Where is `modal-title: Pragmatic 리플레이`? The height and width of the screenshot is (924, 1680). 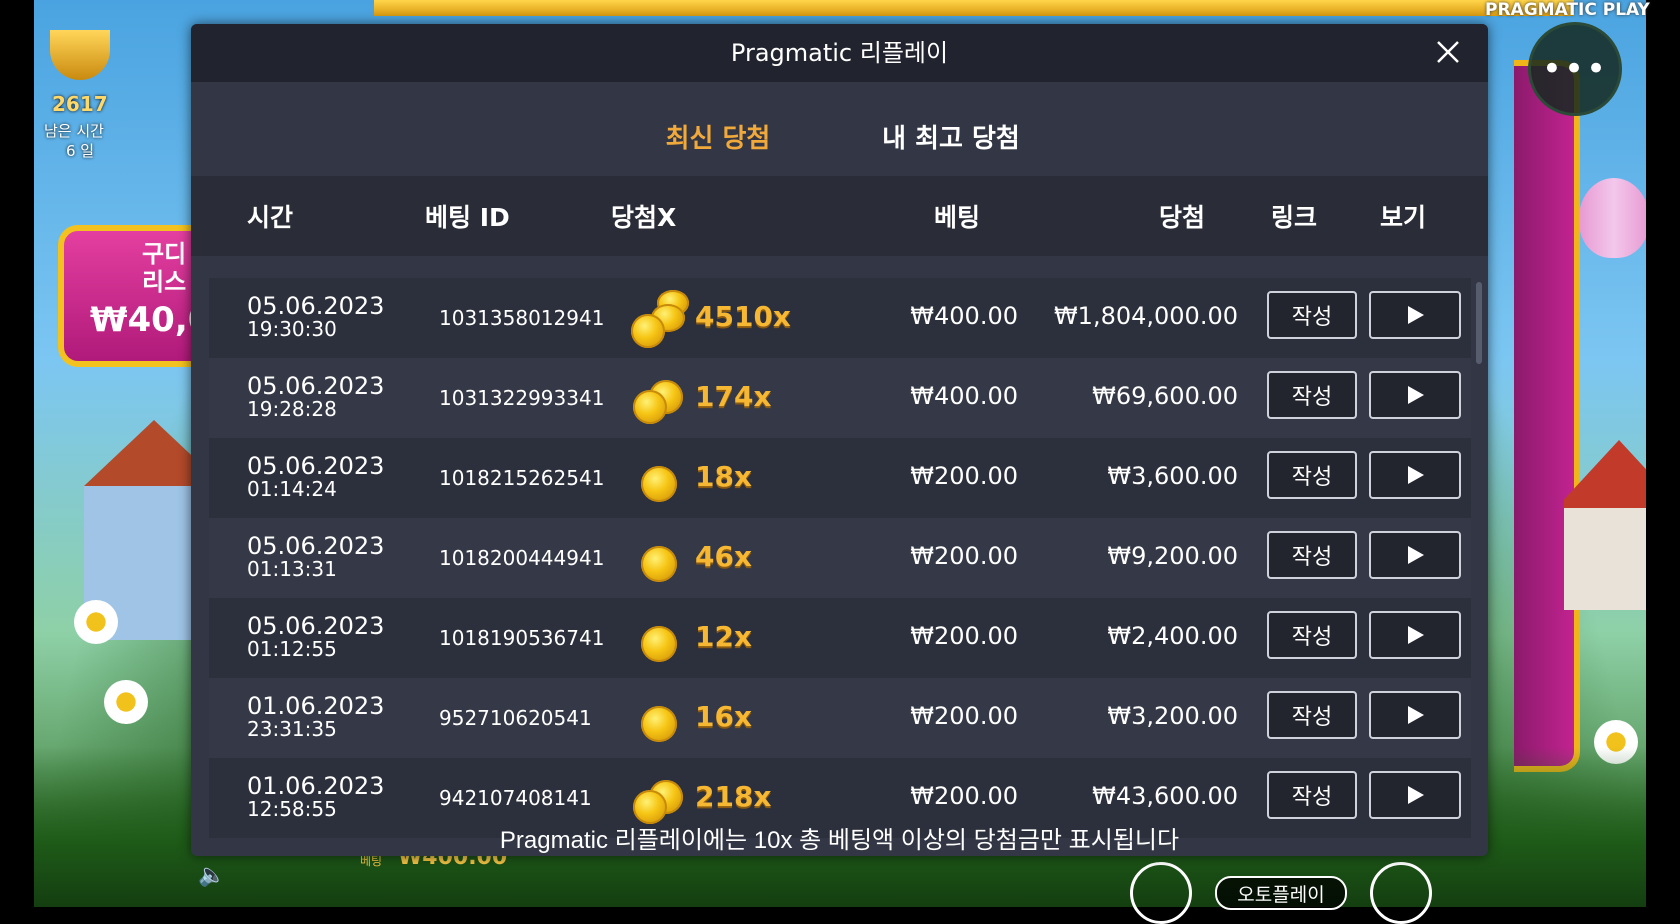 modal-title: Pragmatic 리플레이 is located at coordinates (839, 53).